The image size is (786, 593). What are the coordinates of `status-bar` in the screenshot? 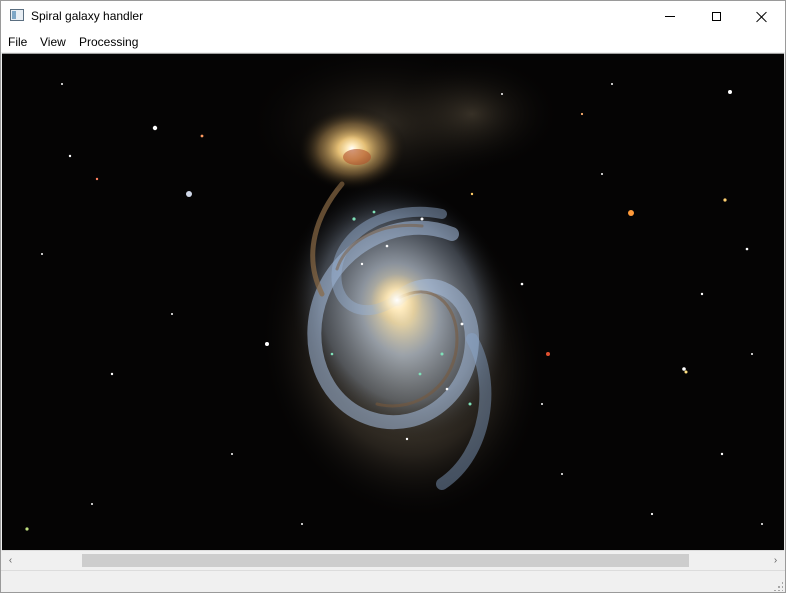 It's located at (393, 581).